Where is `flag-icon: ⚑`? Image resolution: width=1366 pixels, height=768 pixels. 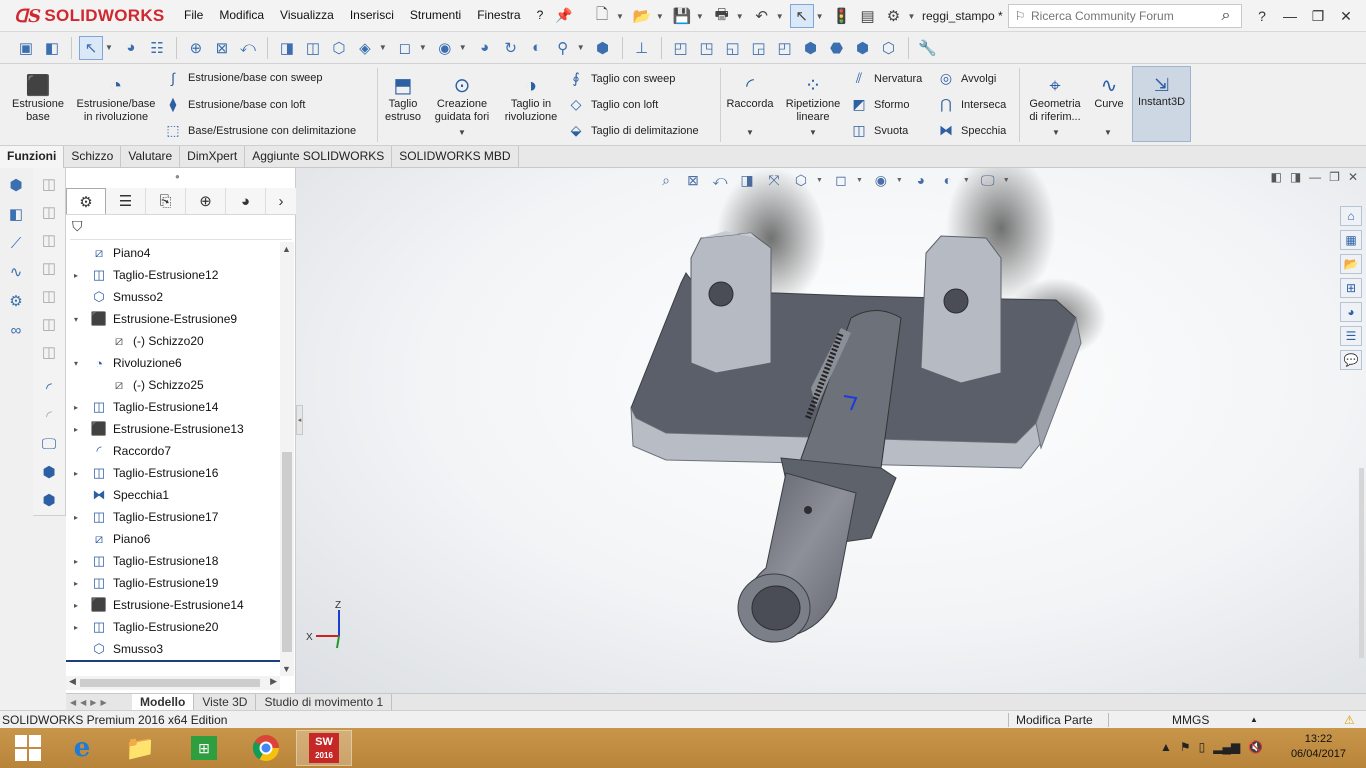
flag-icon: ⚑ is located at coordinates (1185, 747).